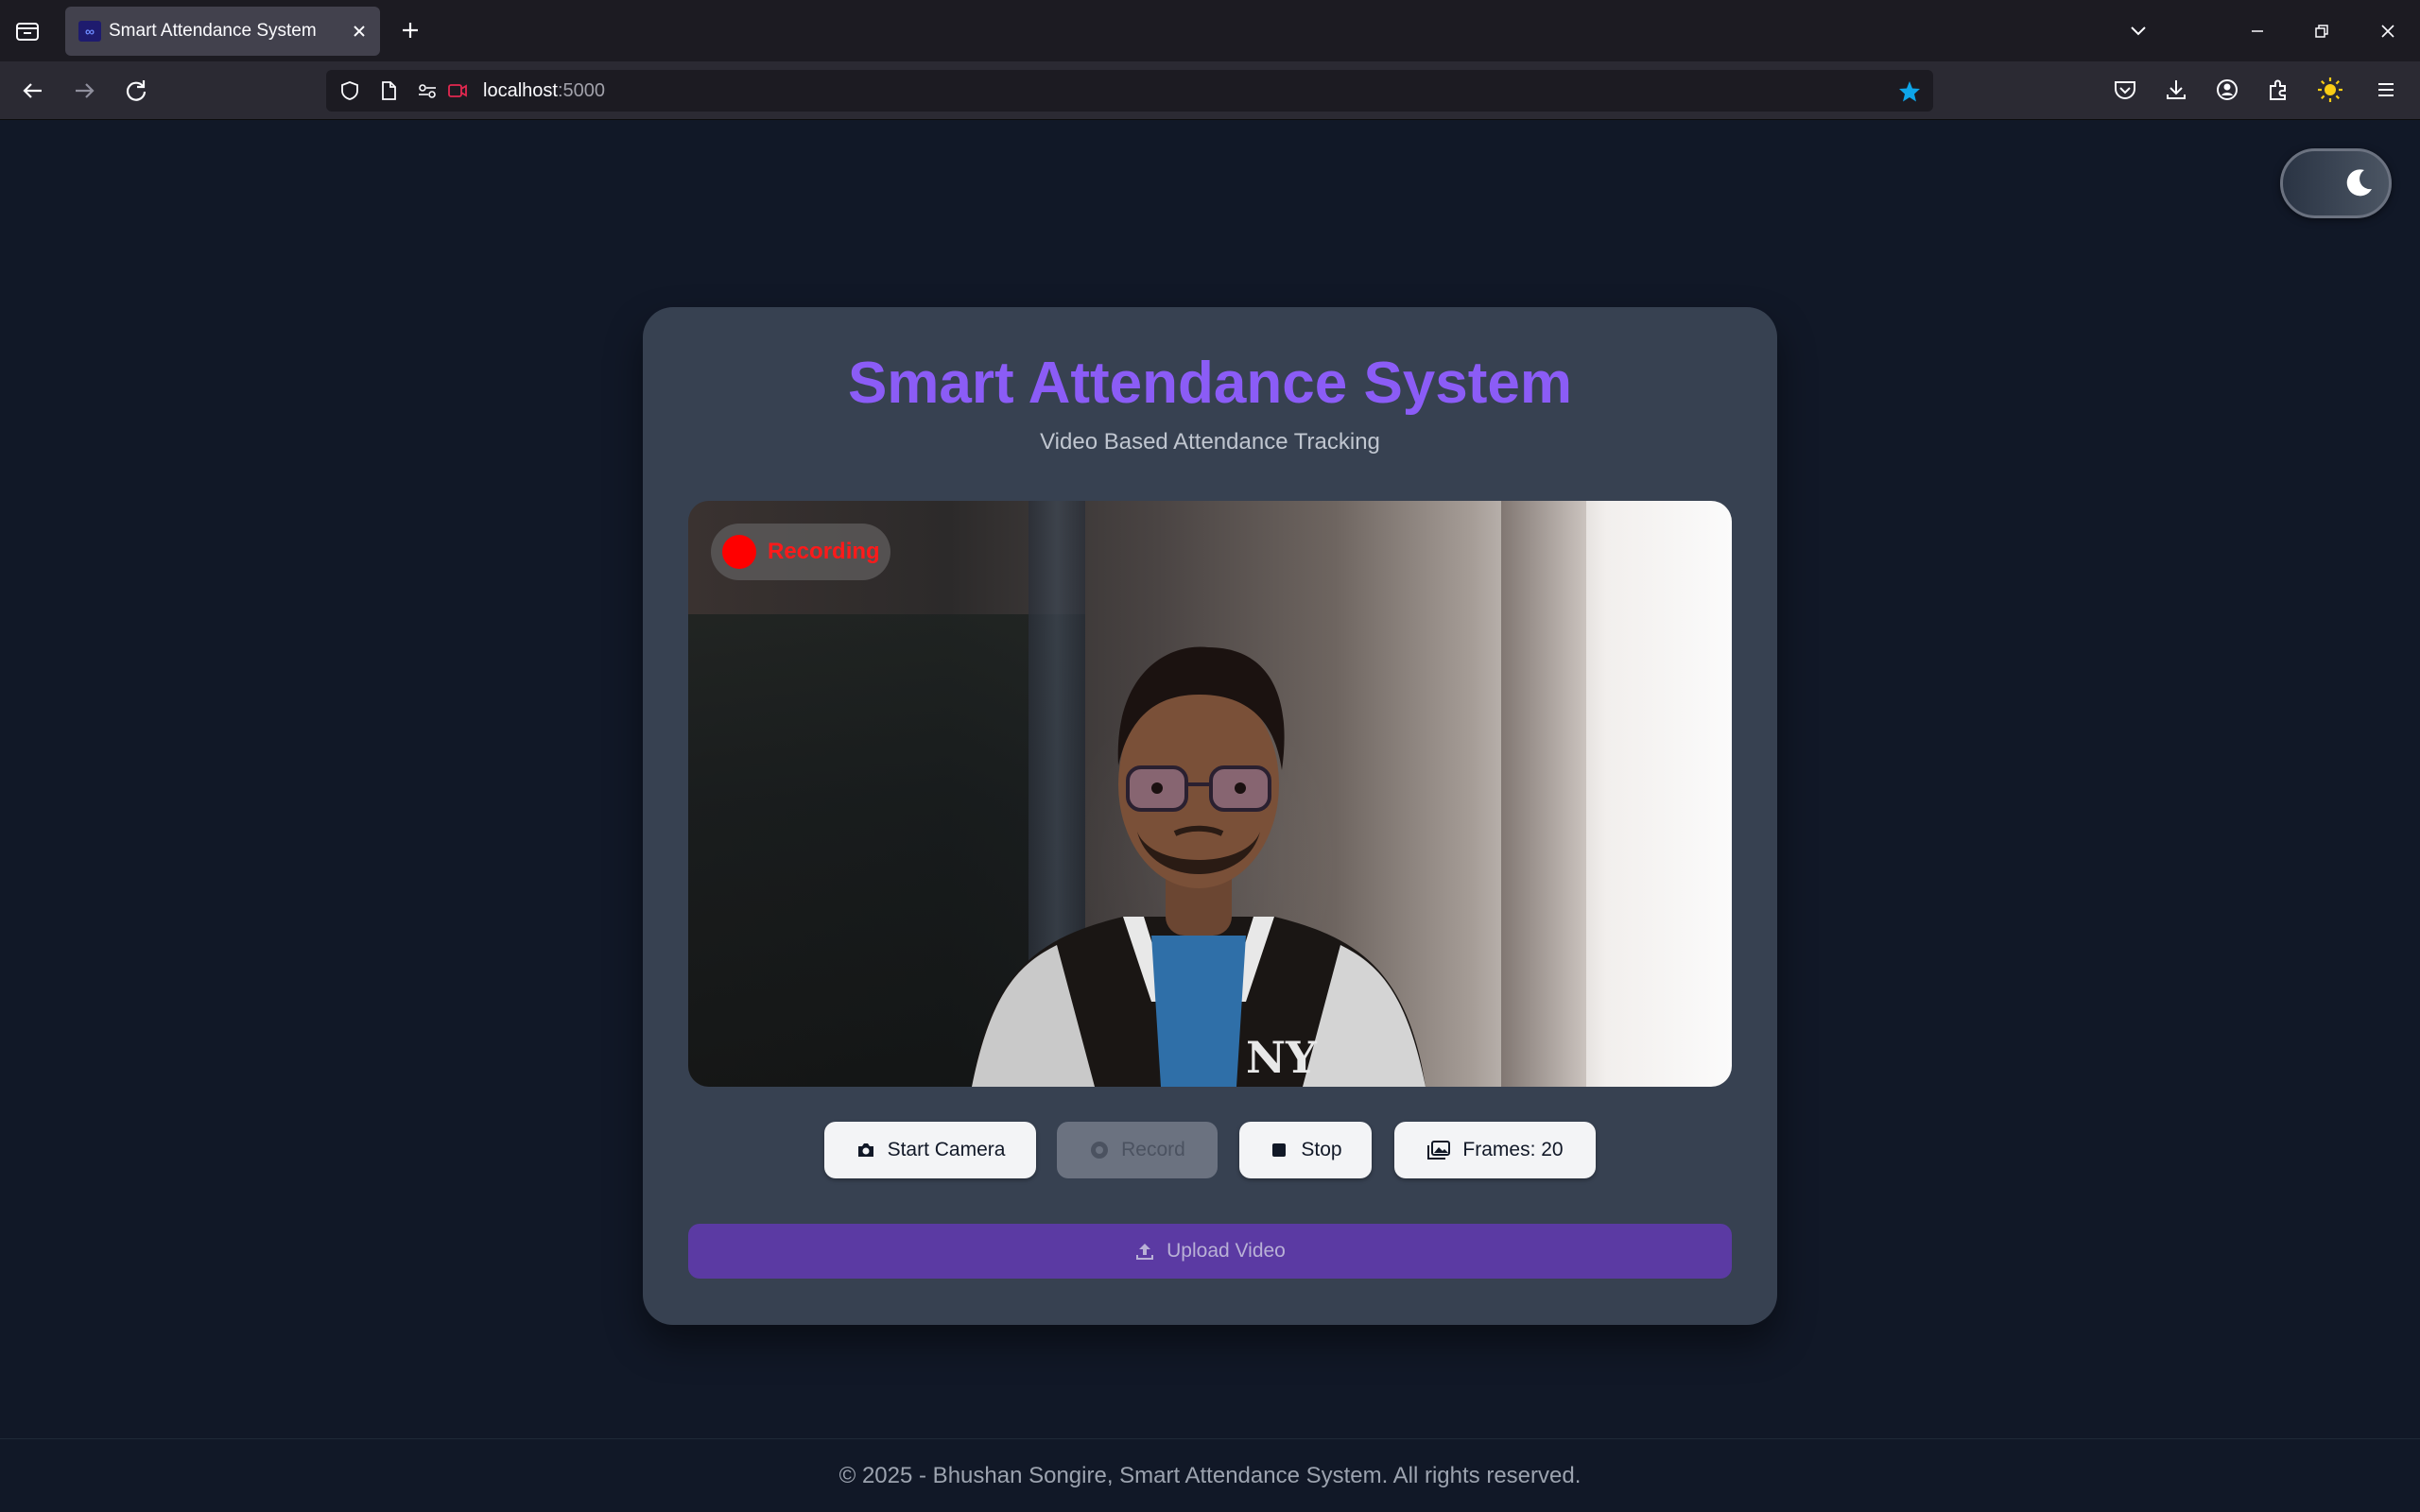 This screenshot has height=1512, width=2420. I want to click on images-icon, so click(1438, 1150).